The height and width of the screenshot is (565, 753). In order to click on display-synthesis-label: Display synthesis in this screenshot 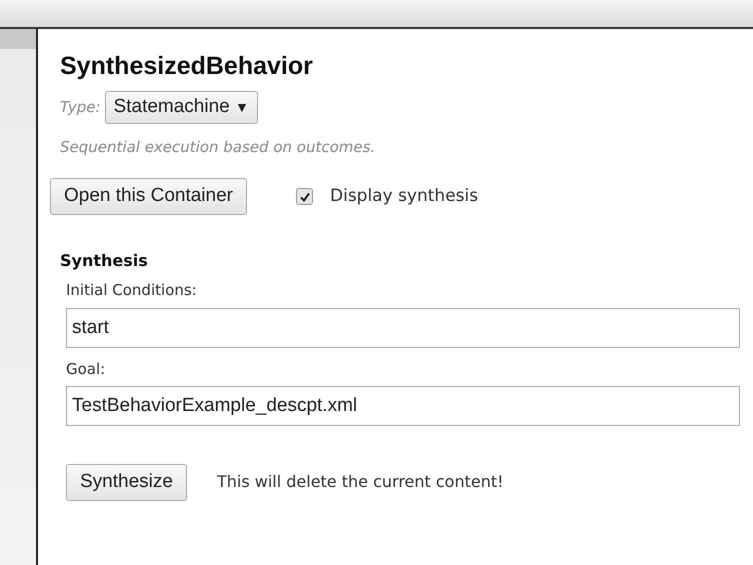, I will do `click(404, 196)`.